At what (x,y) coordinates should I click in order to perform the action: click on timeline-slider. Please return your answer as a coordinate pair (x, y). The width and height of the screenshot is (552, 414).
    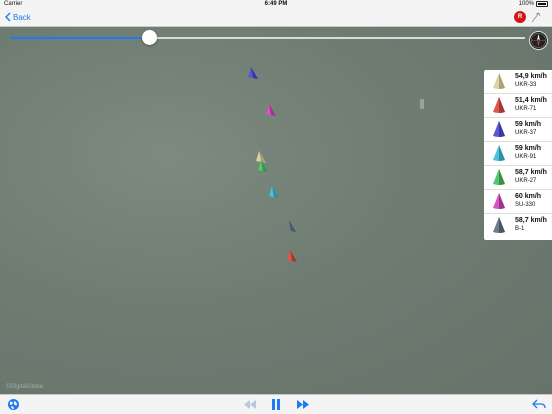
    Looking at the image, I should click on (267, 37).